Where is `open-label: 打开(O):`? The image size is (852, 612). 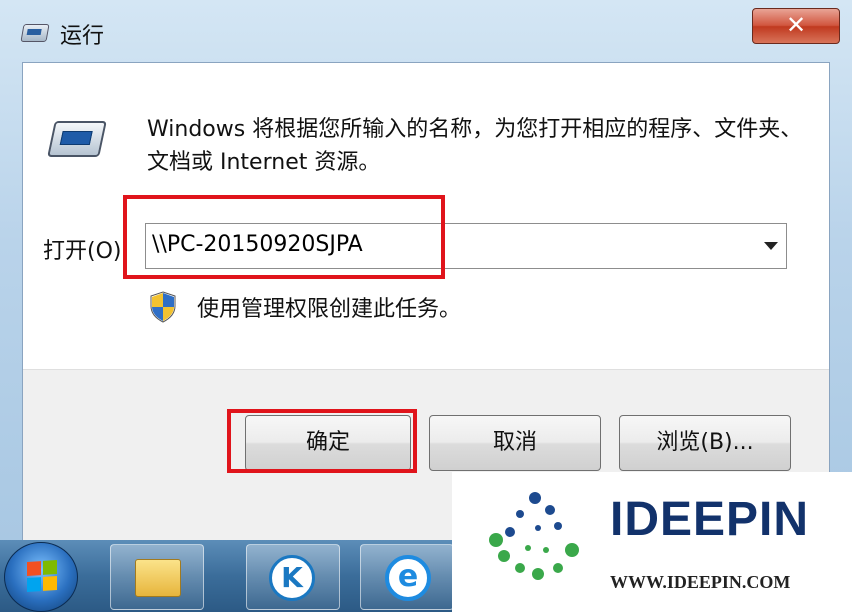
open-label: 打开(O): is located at coordinates (86, 251).